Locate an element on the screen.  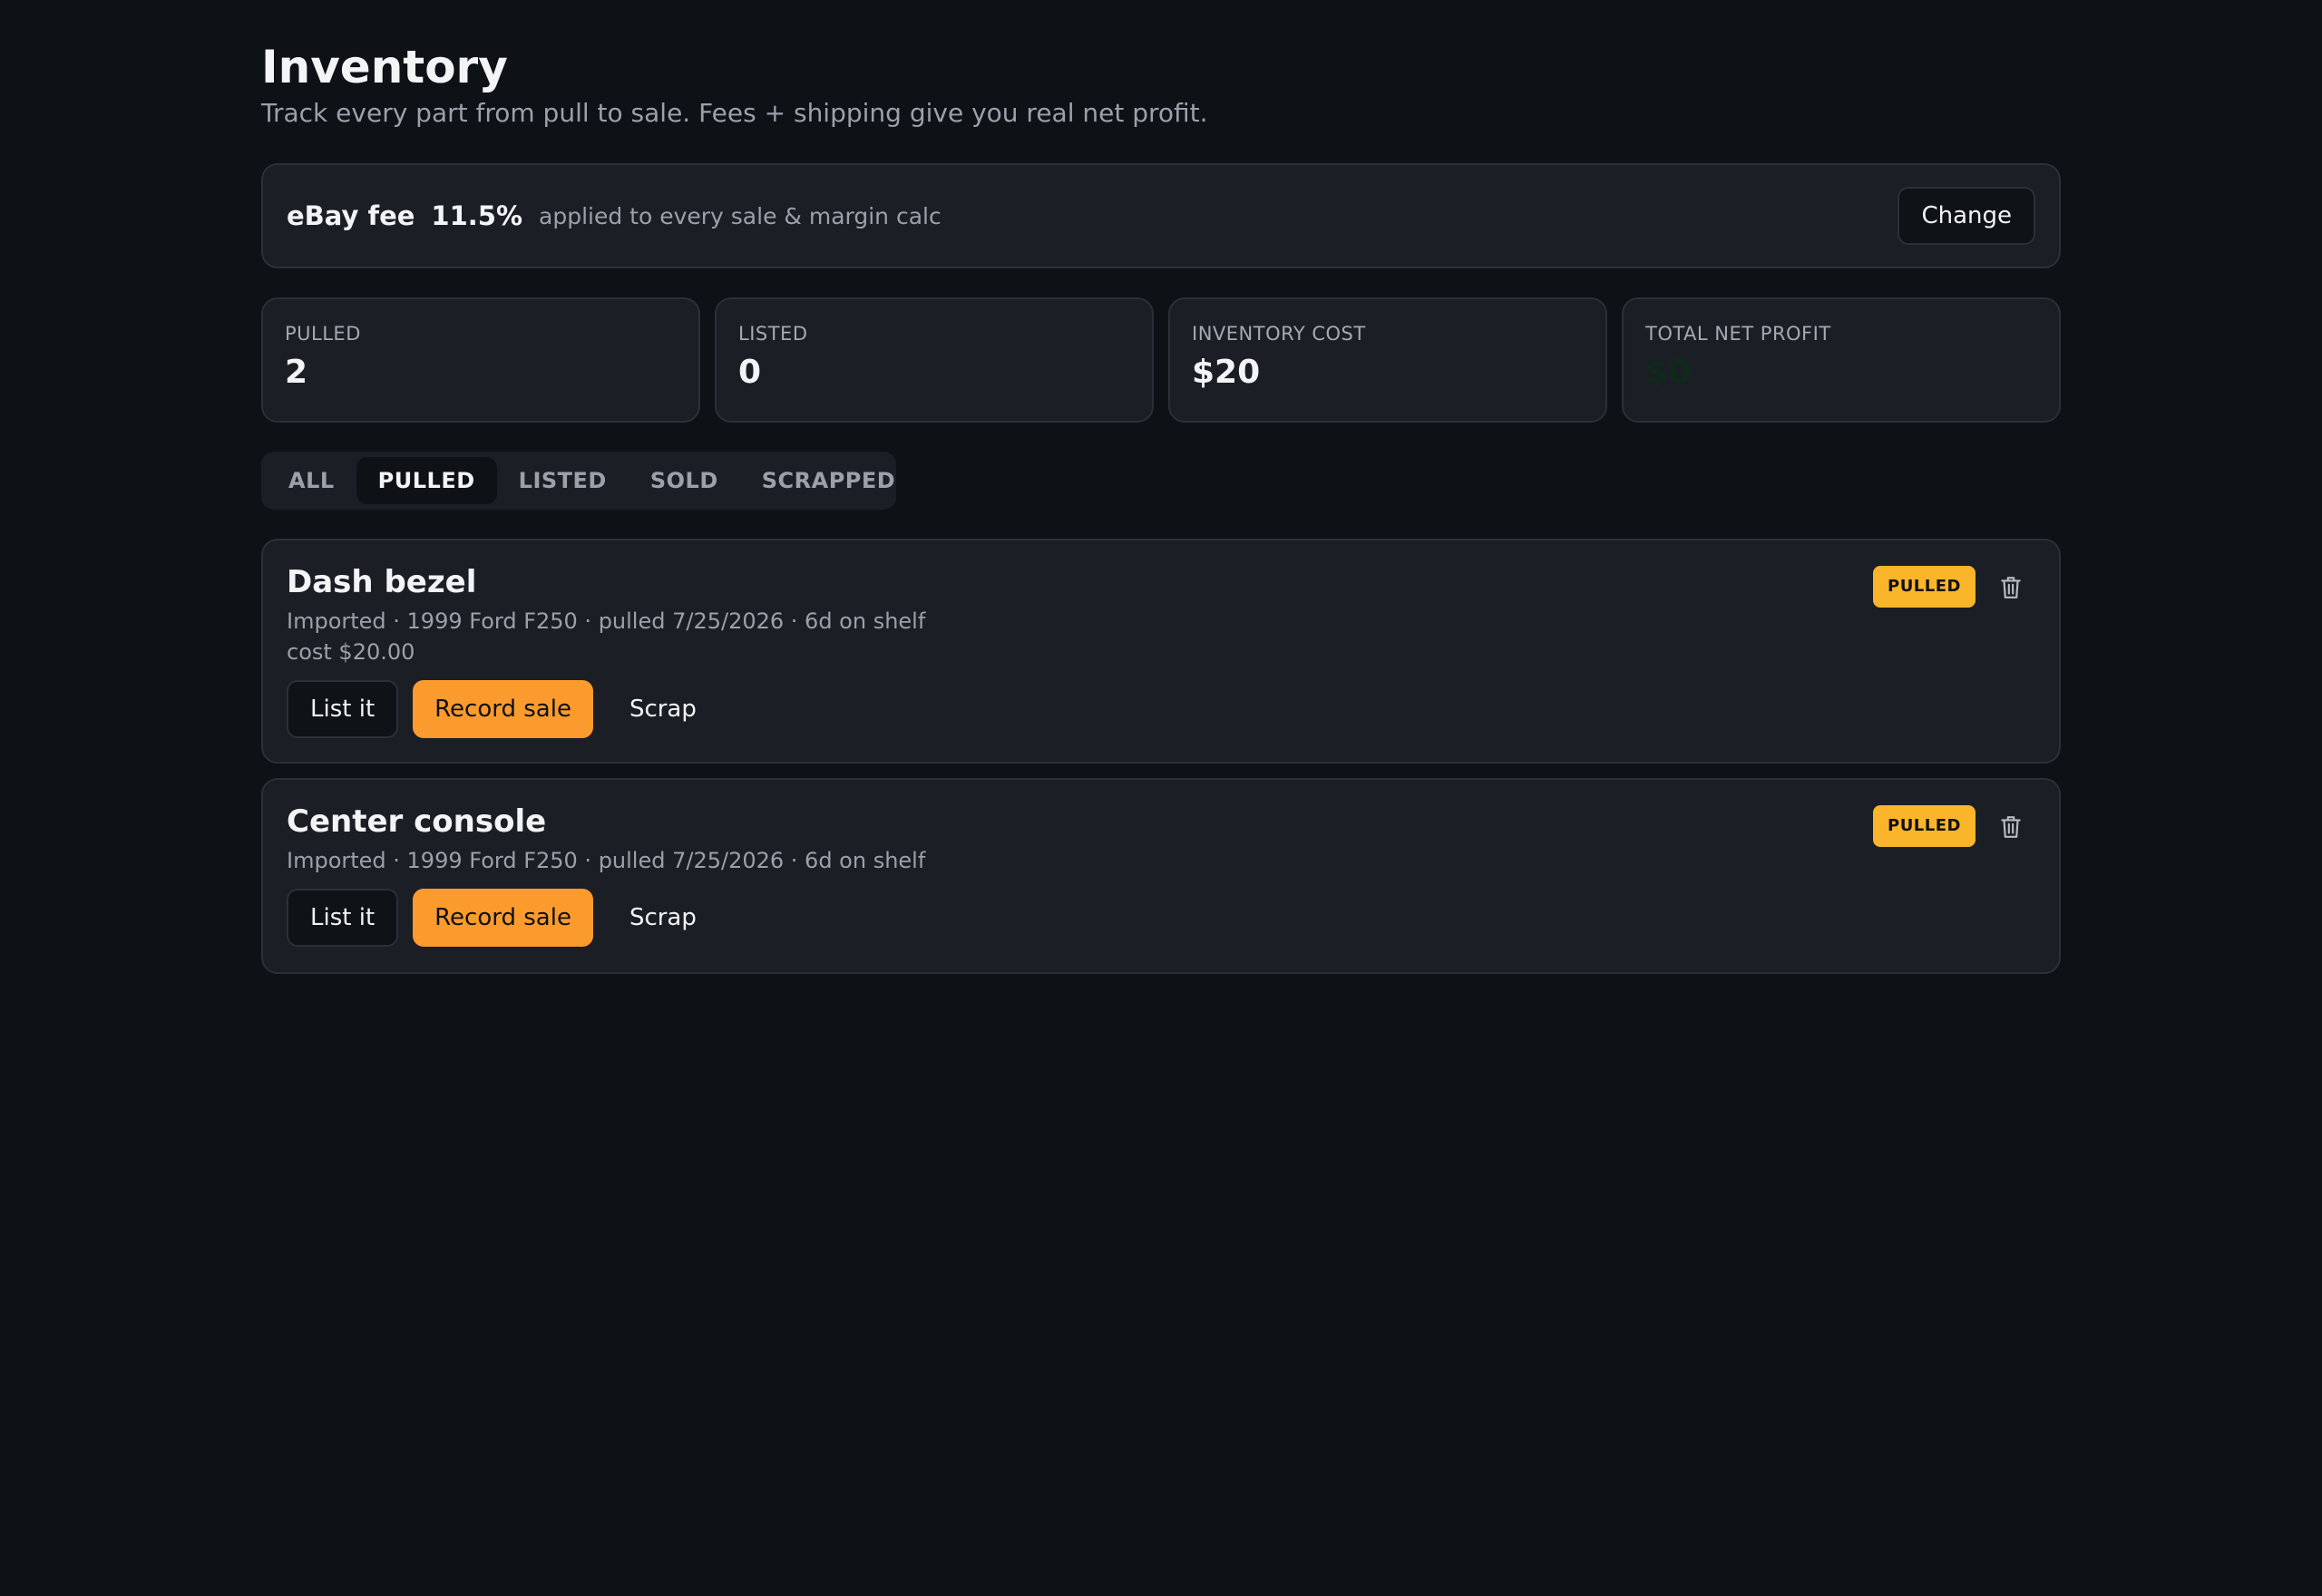
fee-value: 11.5% is located at coordinates (477, 215).